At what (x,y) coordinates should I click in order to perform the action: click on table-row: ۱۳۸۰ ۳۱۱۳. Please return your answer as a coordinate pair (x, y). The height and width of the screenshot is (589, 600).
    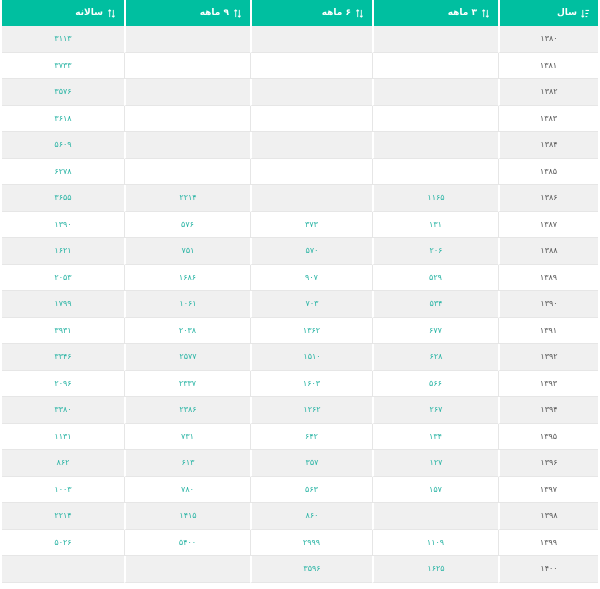
    Looking at the image, I should click on (300, 39).